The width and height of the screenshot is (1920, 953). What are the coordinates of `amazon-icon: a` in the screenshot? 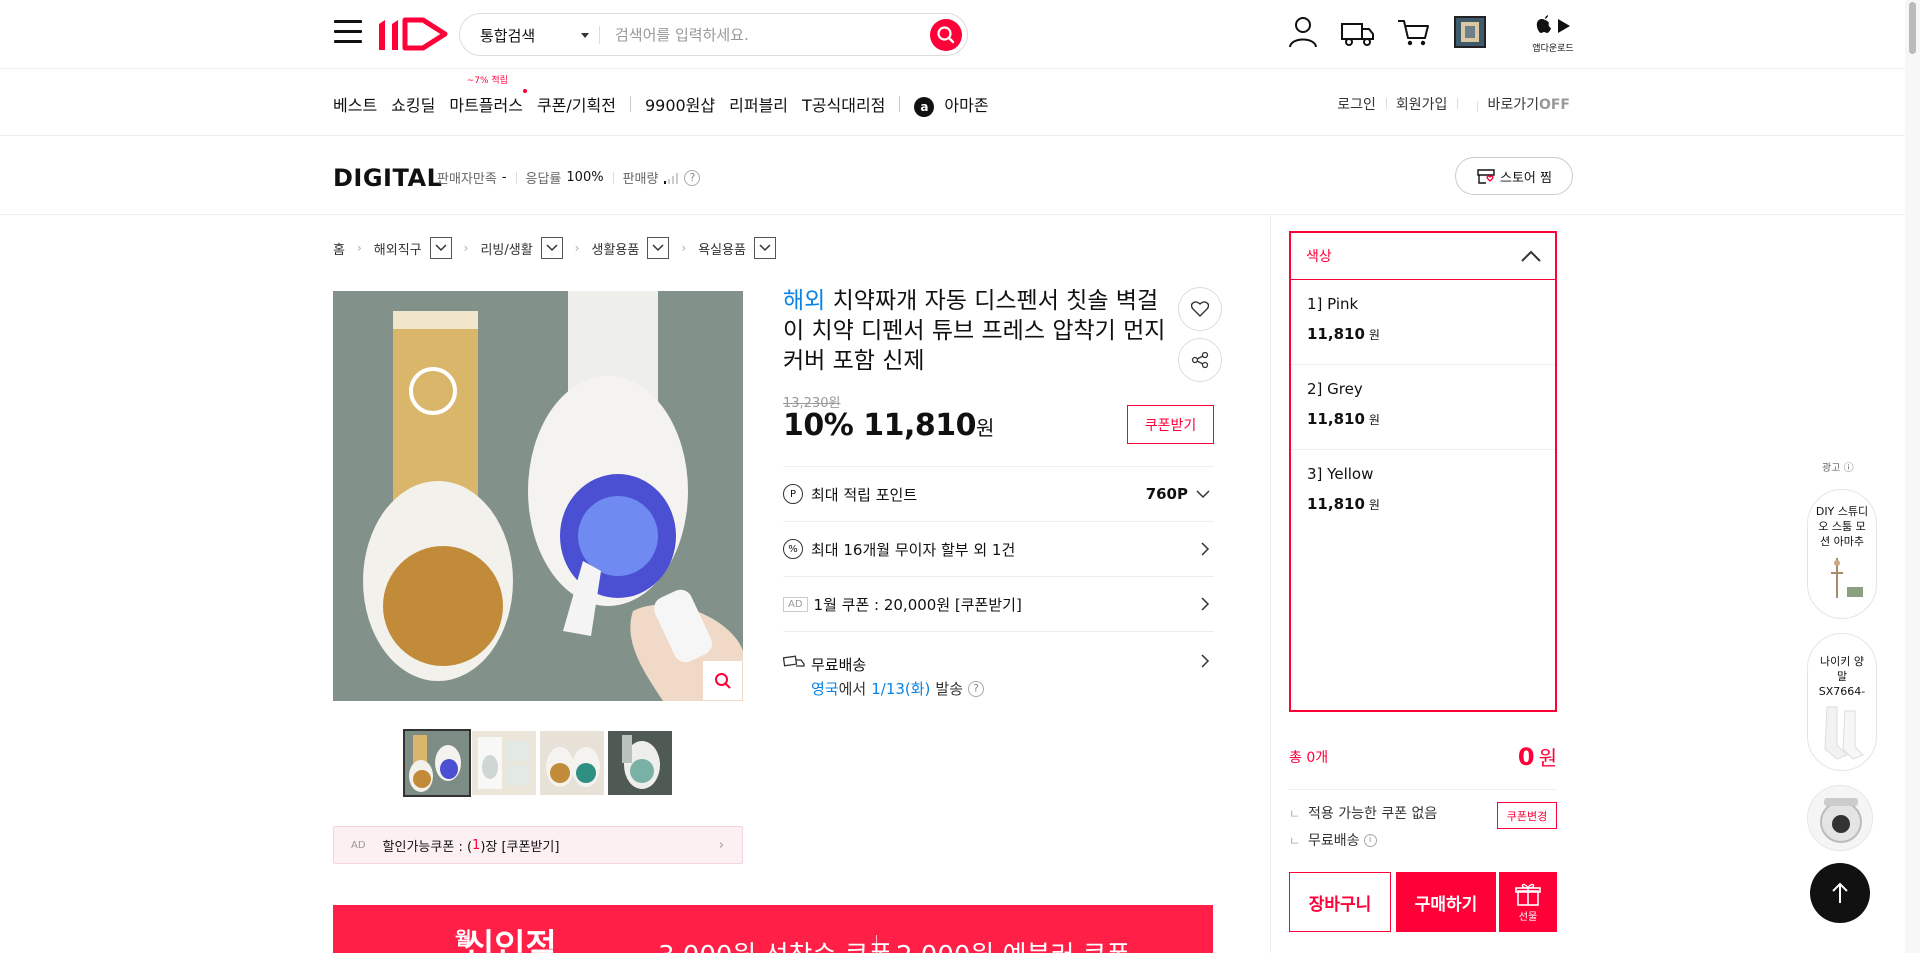 It's located at (924, 106).